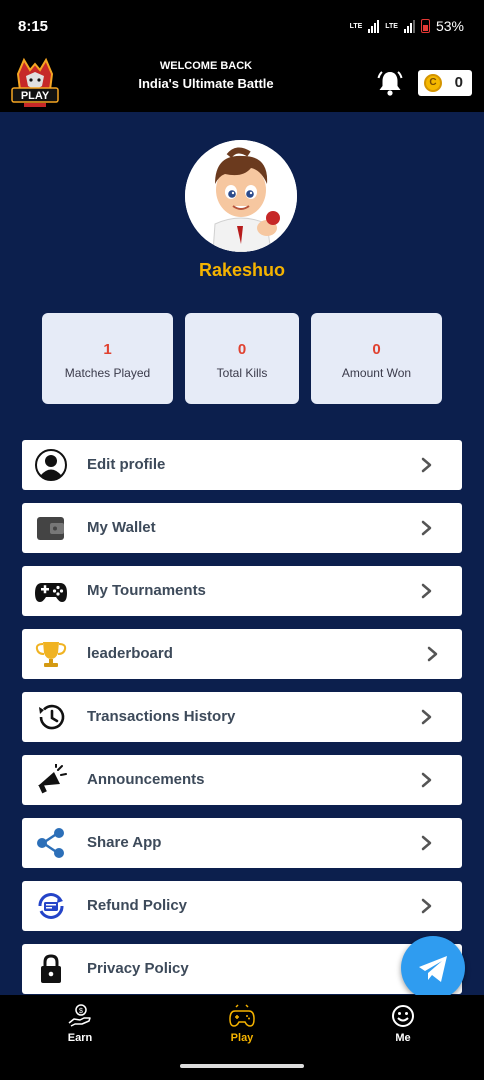 This screenshot has height=1080, width=484. Describe the element at coordinates (242, 270) in the screenshot. I see `username: Rakeshuo` at that location.